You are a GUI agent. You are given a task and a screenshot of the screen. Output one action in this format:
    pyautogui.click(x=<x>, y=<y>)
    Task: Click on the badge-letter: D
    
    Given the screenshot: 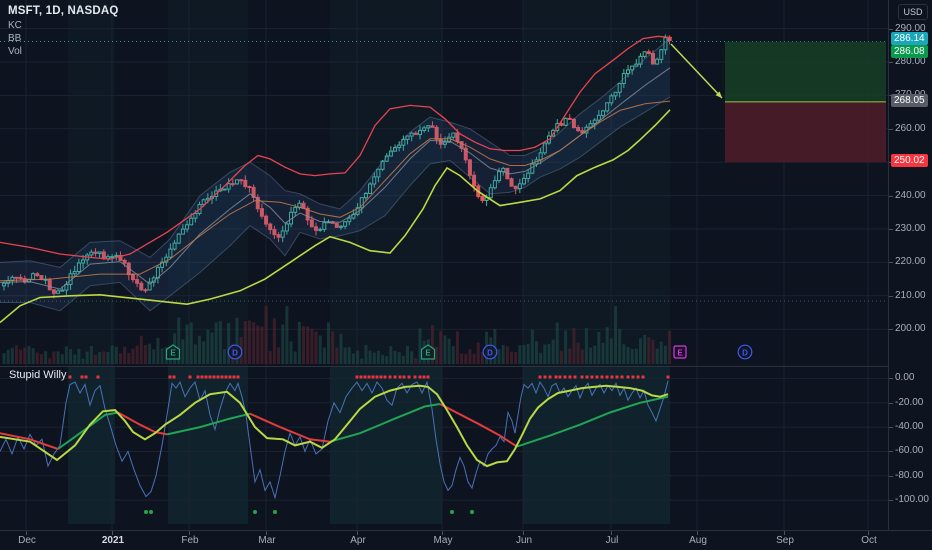 What is the action you would take?
    pyautogui.click(x=745, y=353)
    